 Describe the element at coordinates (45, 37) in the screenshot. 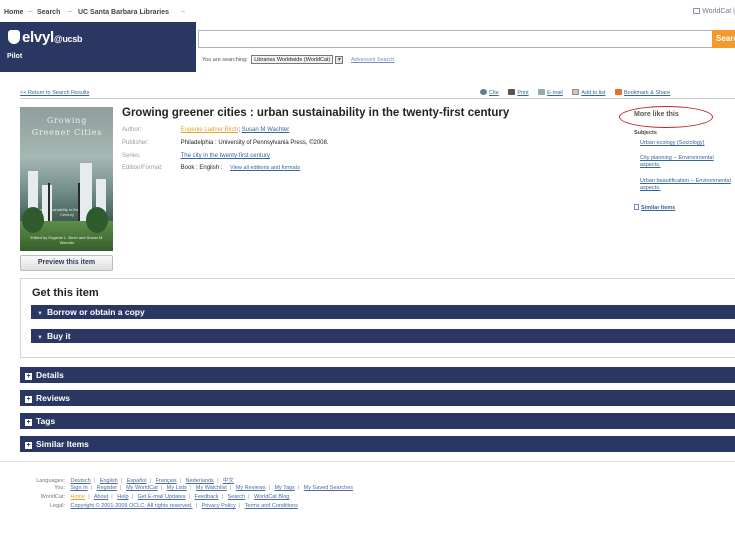

I see `melvyl-logo: elvyl@ucsb` at that location.